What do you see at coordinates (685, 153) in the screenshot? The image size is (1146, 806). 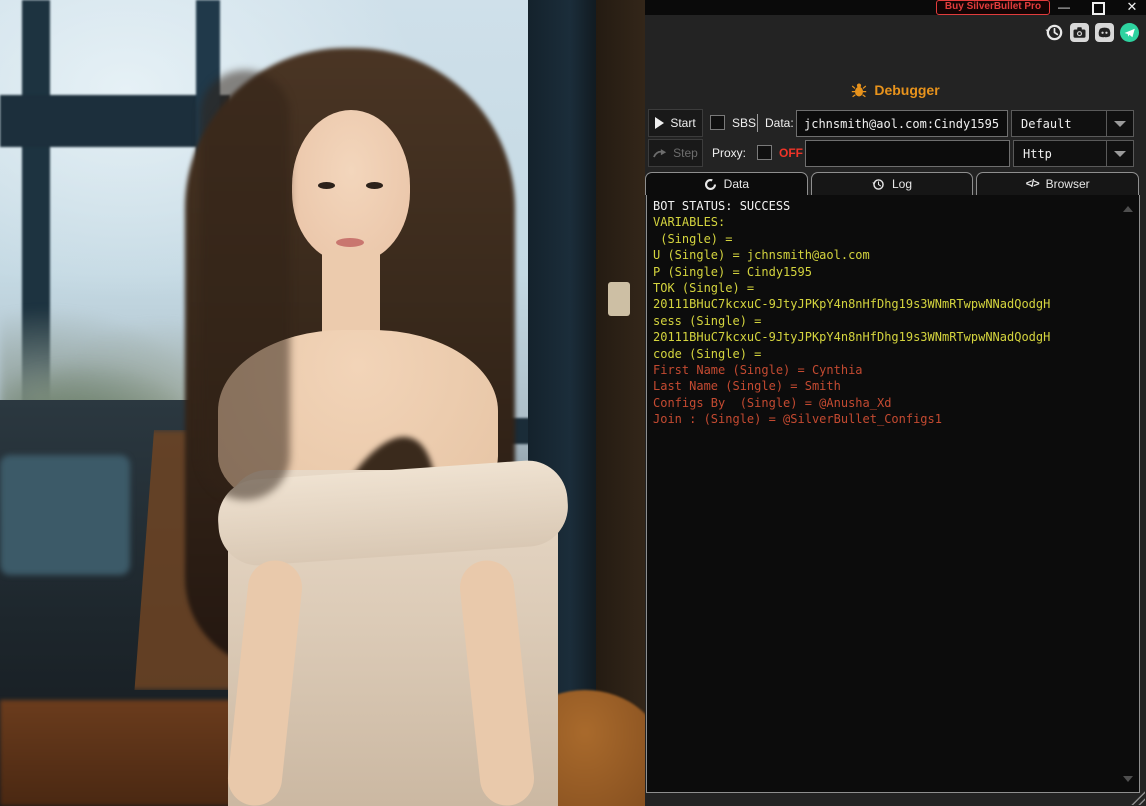 I see `step-label: Step` at bounding box center [685, 153].